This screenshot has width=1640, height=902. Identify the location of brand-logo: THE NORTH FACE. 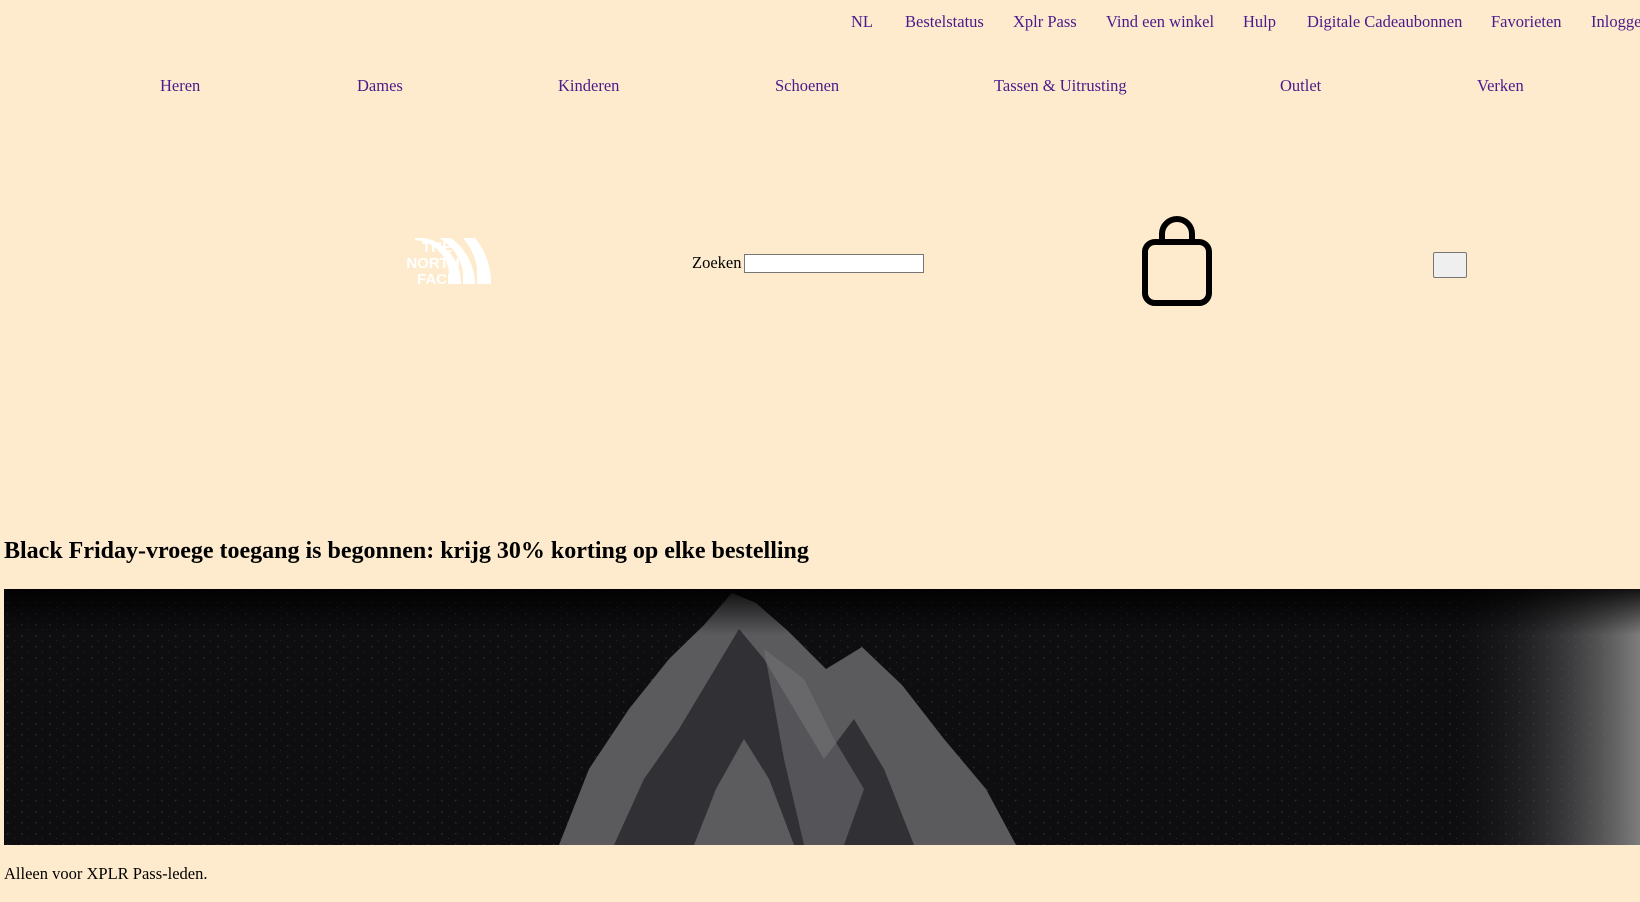
(443, 263).